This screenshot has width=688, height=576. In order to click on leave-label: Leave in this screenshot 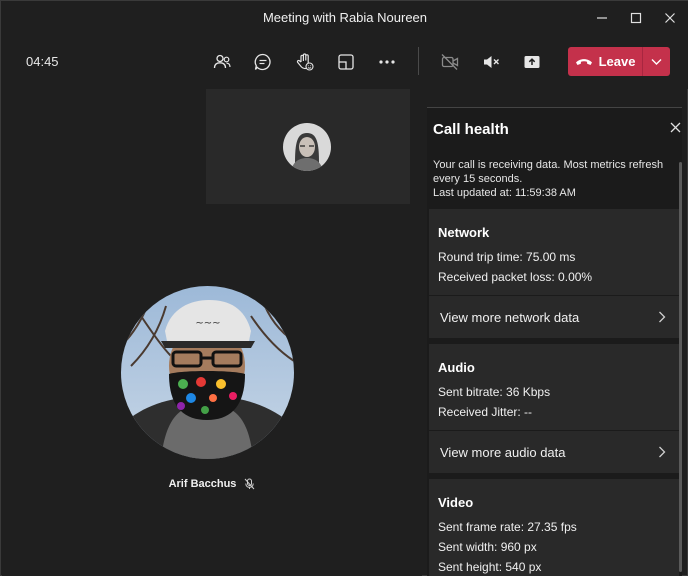, I will do `click(617, 61)`.